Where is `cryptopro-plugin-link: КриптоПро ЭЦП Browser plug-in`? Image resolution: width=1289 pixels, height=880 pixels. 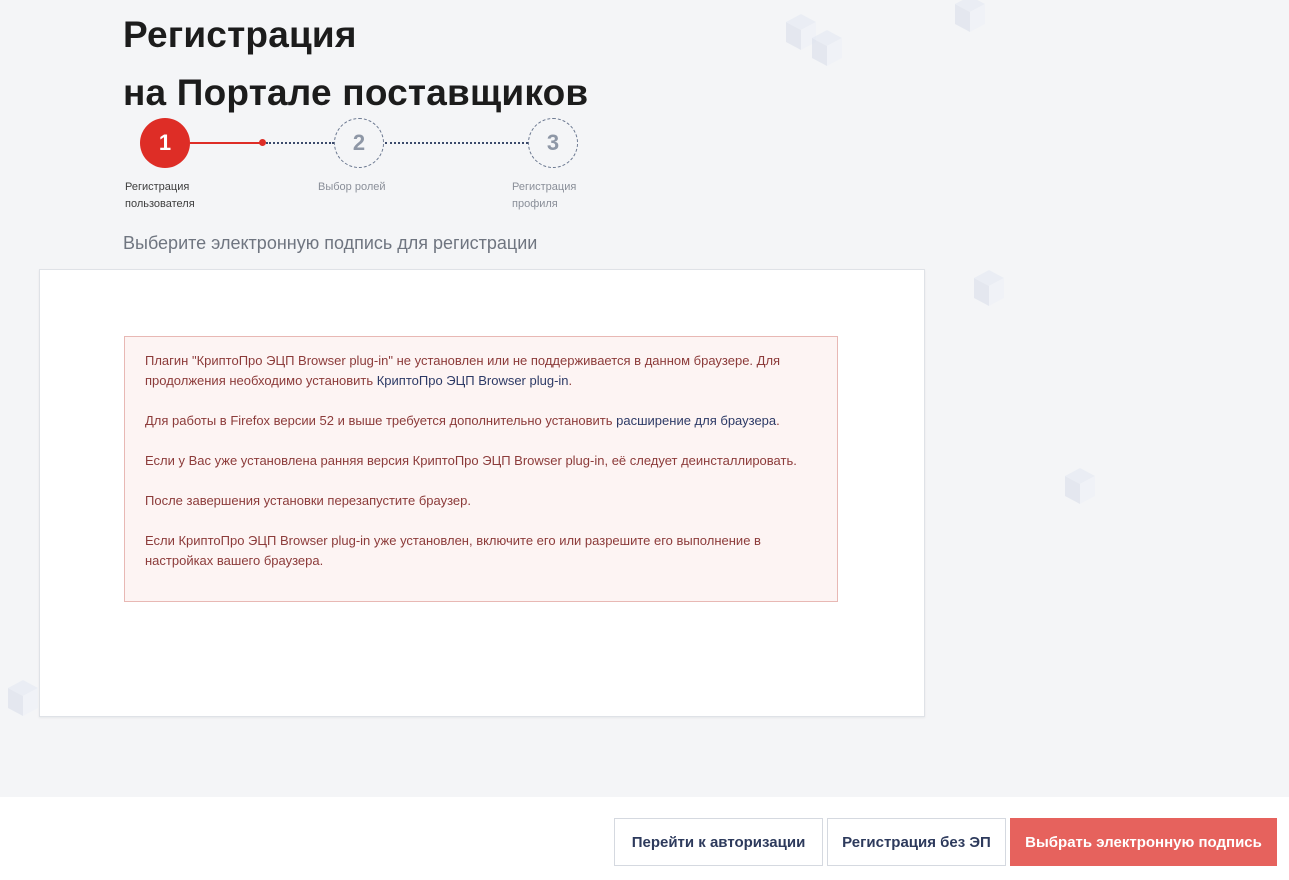
cryptopro-plugin-link: КриптоПро ЭЦП Browser plug-in is located at coordinates (473, 380).